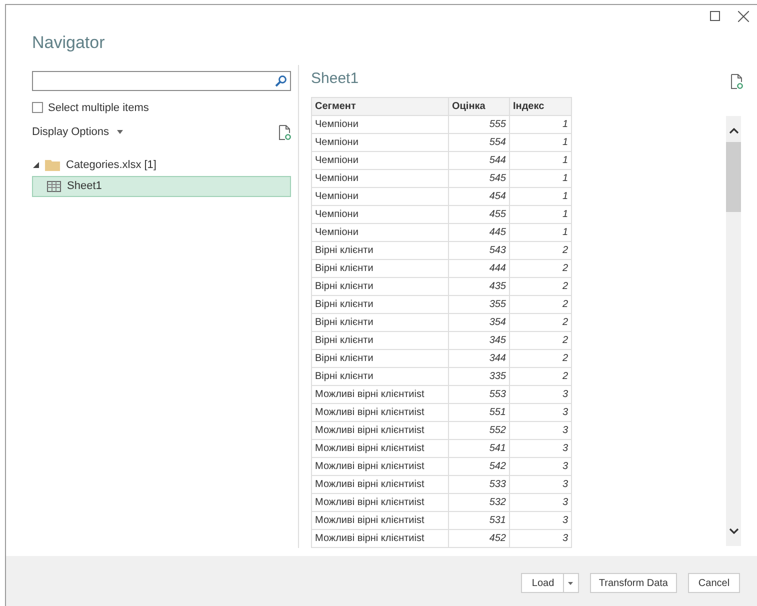 This screenshot has height=606, width=757. Describe the element at coordinates (714, 583) in the screenshot. I see `dialog-button: Cancel` at that location.